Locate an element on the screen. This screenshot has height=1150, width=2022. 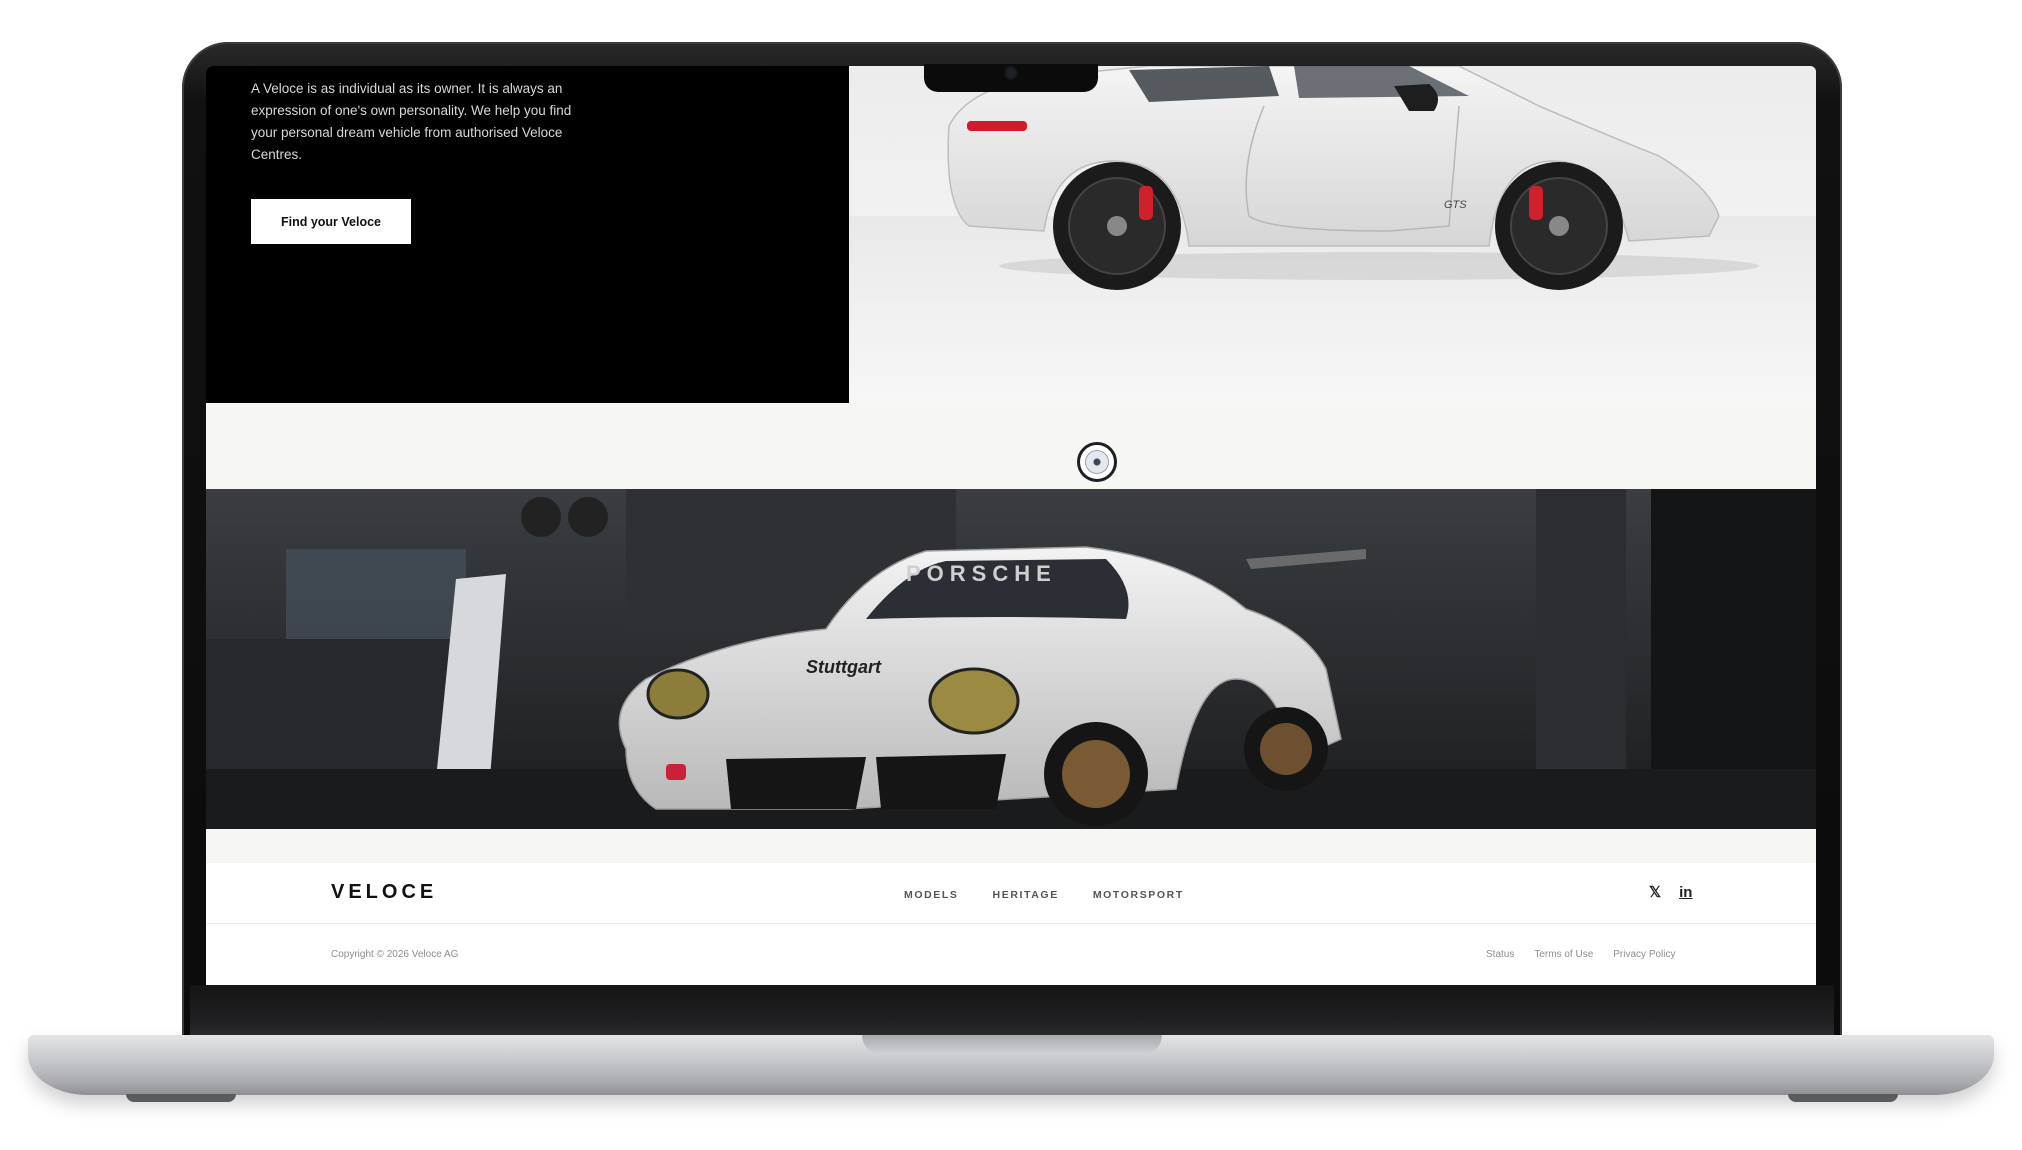
legal-links: Status Terms of Use Privacy Policy is located at coordinates (1581, 954).